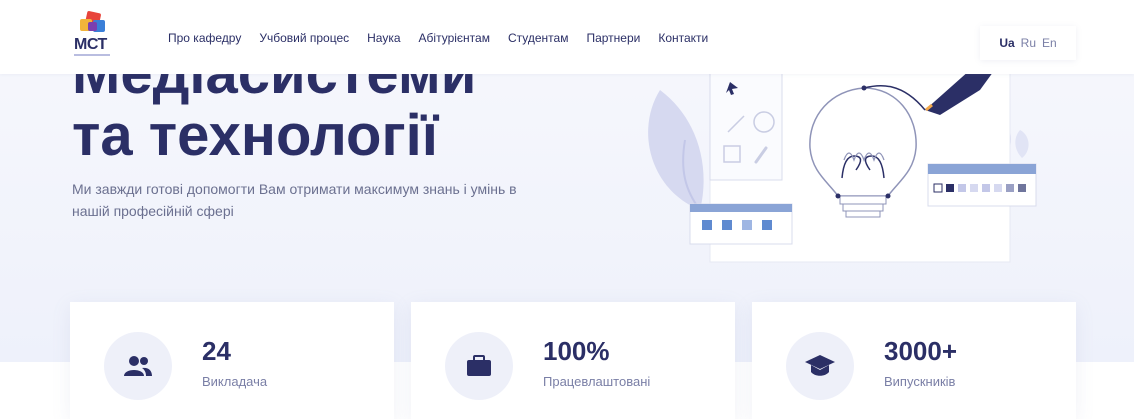 This screenshot has width=1134, height=419. What do you see at coordinates (683, 38) in the screenshot?
I see `nav-item-contacts: Контакти` at bounding box center [683, 38].